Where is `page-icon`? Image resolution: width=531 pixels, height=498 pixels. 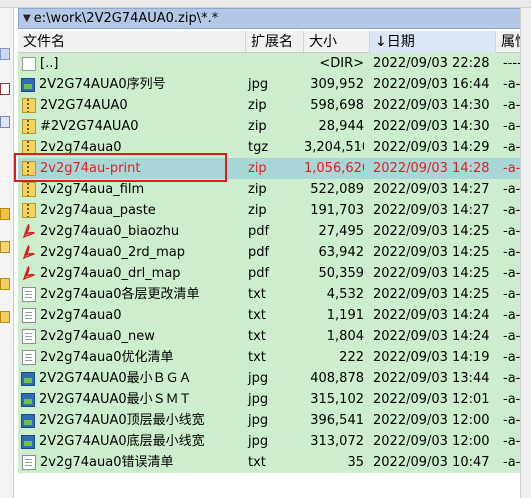
page-icon is located at coordinates (5, 54).